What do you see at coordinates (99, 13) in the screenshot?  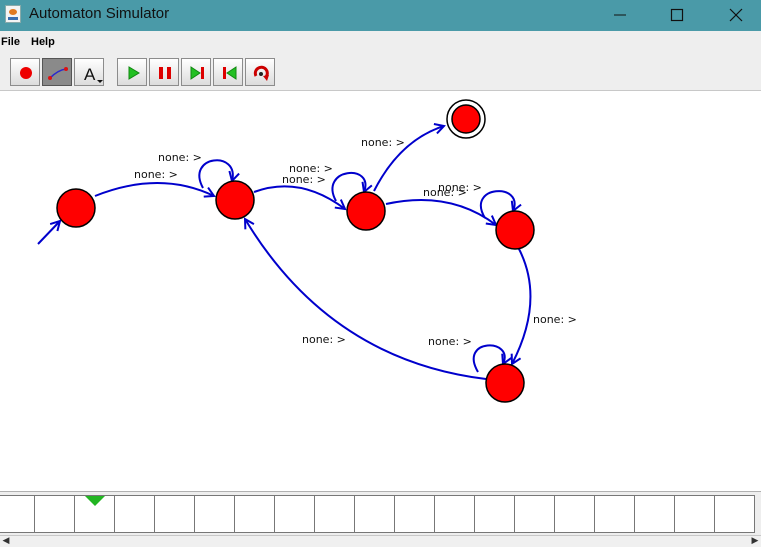 I see `window-title: Automaton Simulator` at bounding box center [99, 13].